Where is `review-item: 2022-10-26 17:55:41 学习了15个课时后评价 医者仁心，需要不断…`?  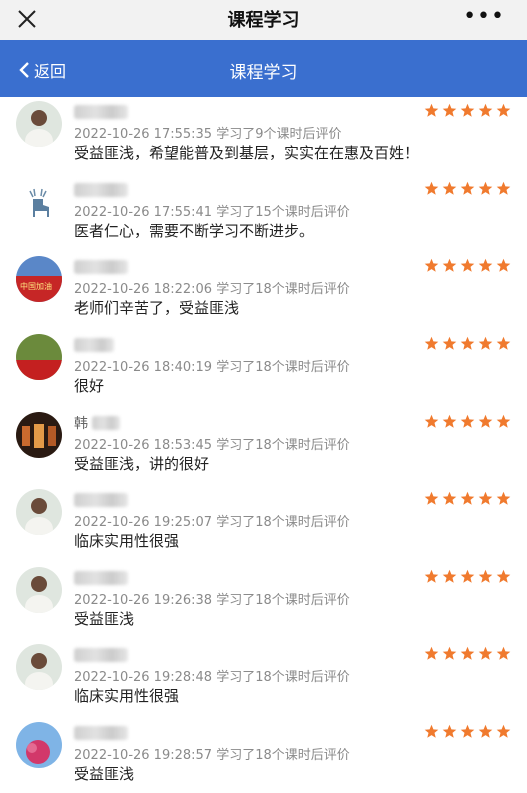 review-item: 2022-10-26 17:55:41 学习了15个课时后评价 医者仁心，需要不断… is located at coordinates (263, 208).